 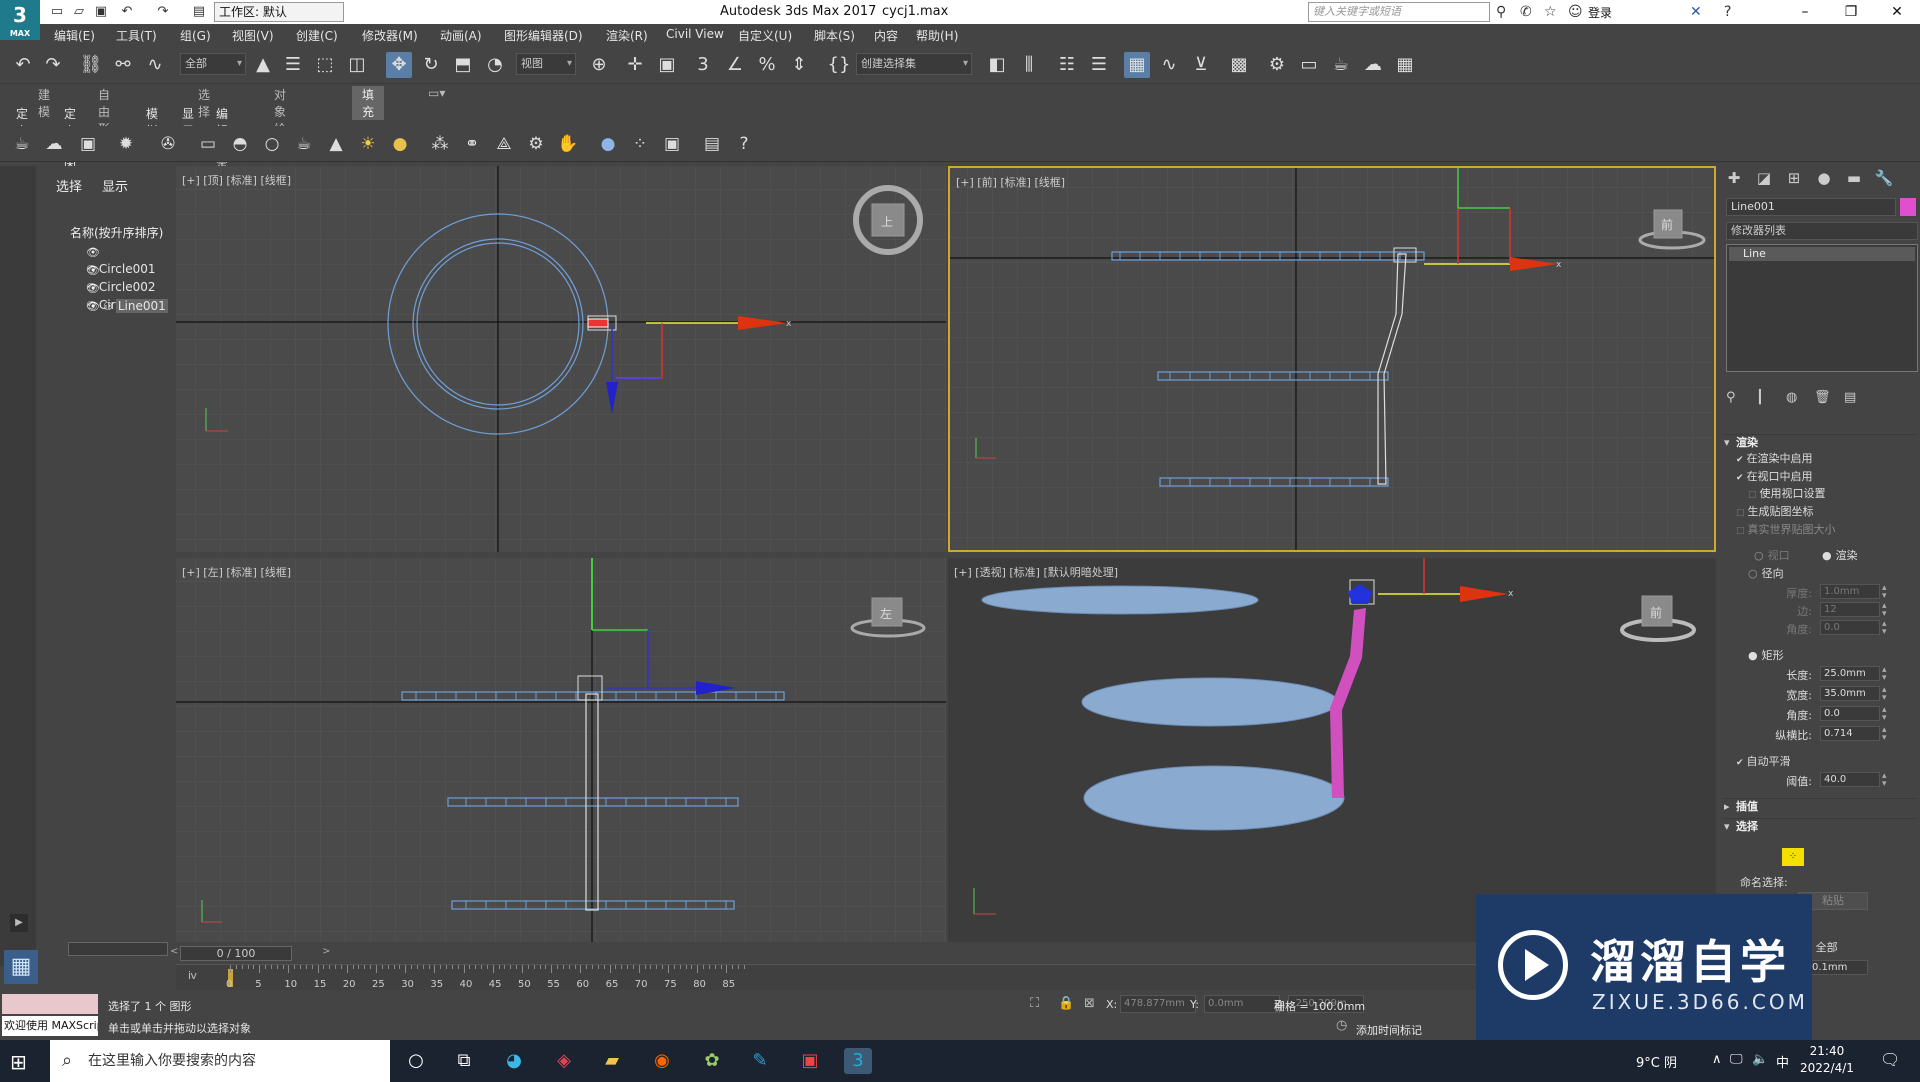 What do you see at coordinates (199, 12) in the screenshot?
I see `project-folder-icon: ▤` at bounding box center [199, 12].